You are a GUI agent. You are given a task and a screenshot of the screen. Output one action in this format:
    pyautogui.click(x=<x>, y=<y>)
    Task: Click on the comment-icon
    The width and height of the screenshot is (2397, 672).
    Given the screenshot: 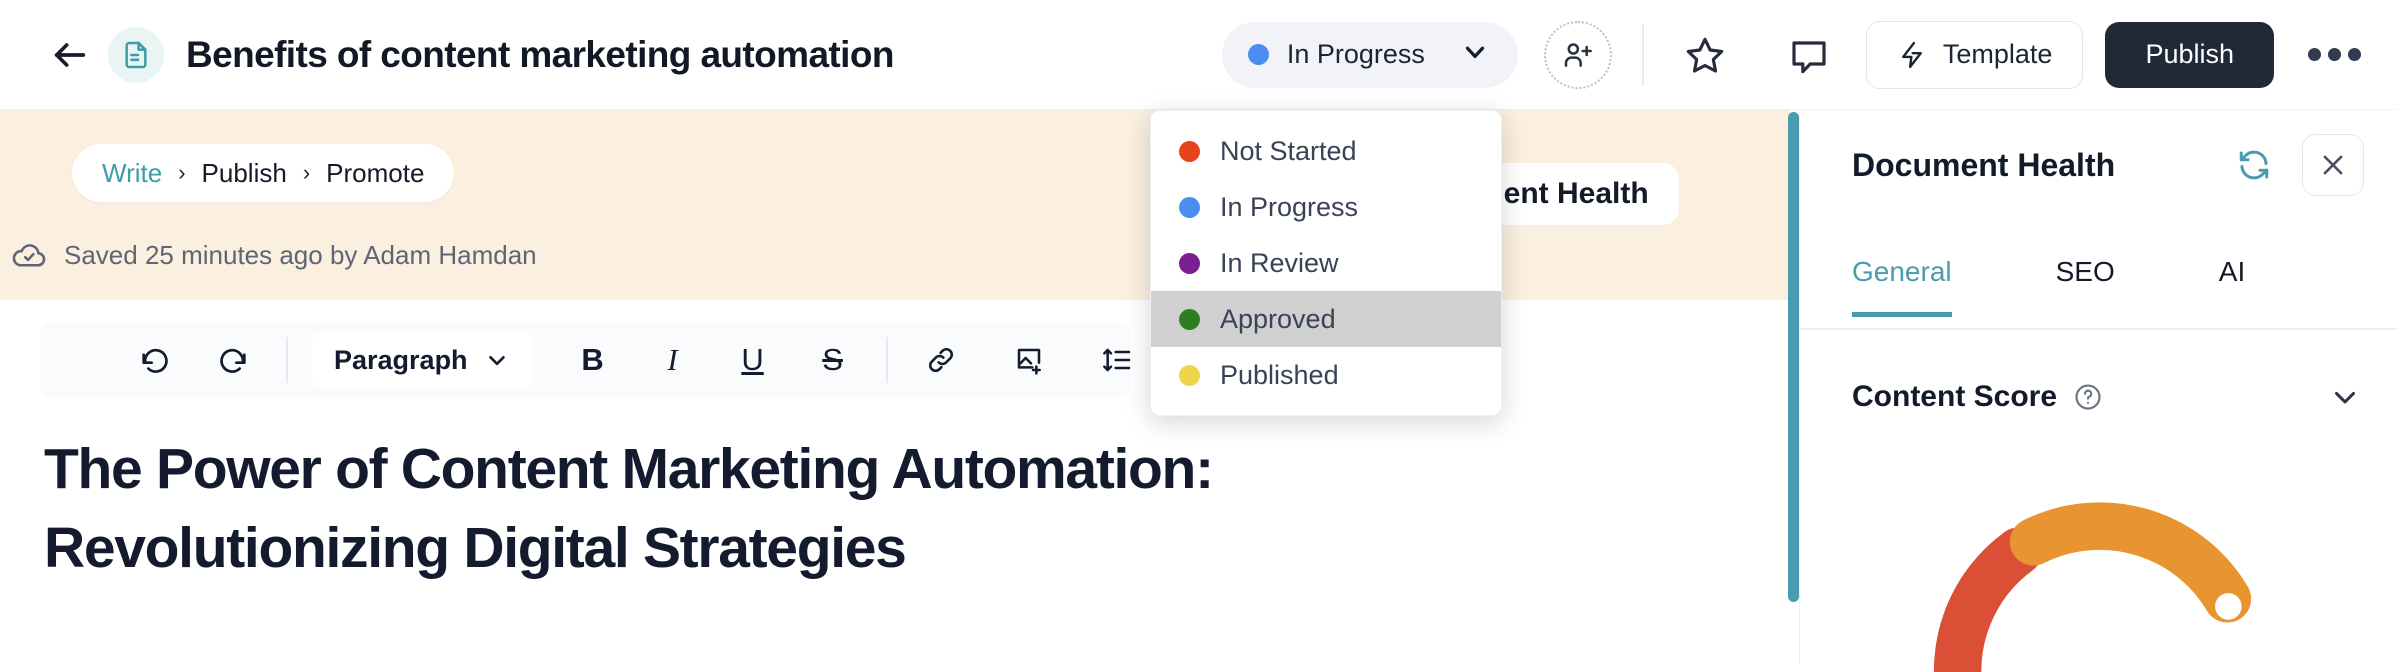 What is the action you would take?
    pyautogui.click(x=1809, y=56)
    